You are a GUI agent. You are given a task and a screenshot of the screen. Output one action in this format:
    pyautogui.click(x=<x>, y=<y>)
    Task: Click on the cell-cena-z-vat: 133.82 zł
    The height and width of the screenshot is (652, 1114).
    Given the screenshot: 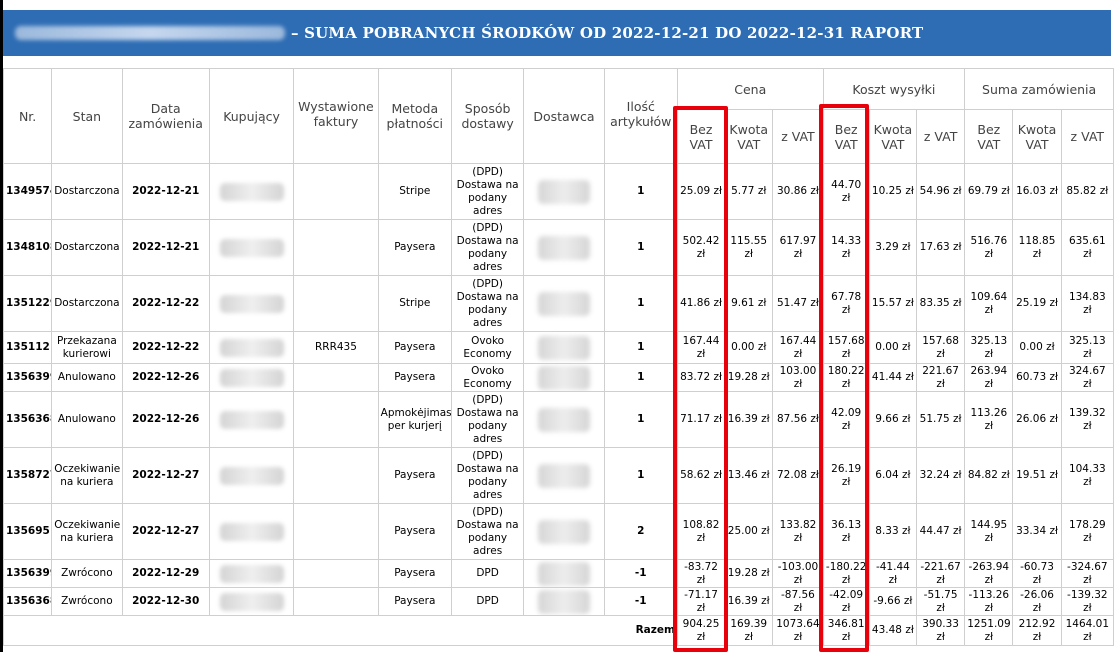 What is the action you would take?
    pyautogui.click(x=798, y=531)
    